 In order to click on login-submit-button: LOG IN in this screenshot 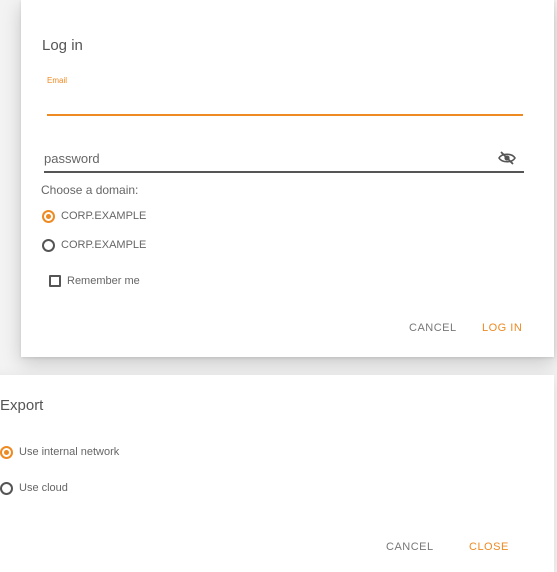, I will do `click(502, 328)`.